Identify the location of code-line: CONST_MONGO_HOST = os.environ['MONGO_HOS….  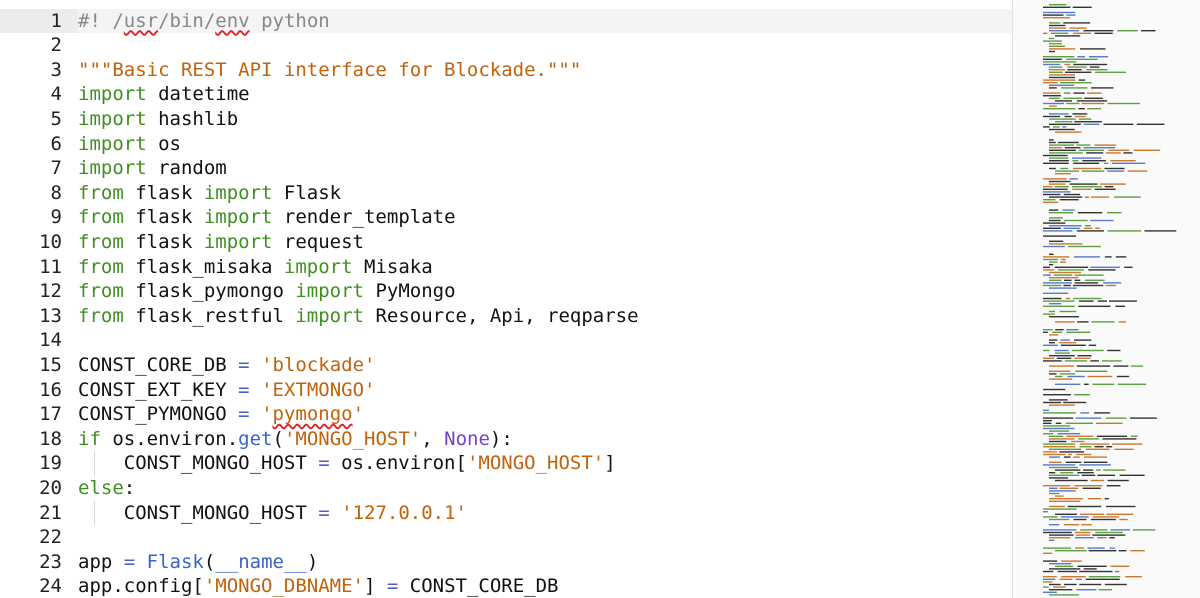
(545, 463).